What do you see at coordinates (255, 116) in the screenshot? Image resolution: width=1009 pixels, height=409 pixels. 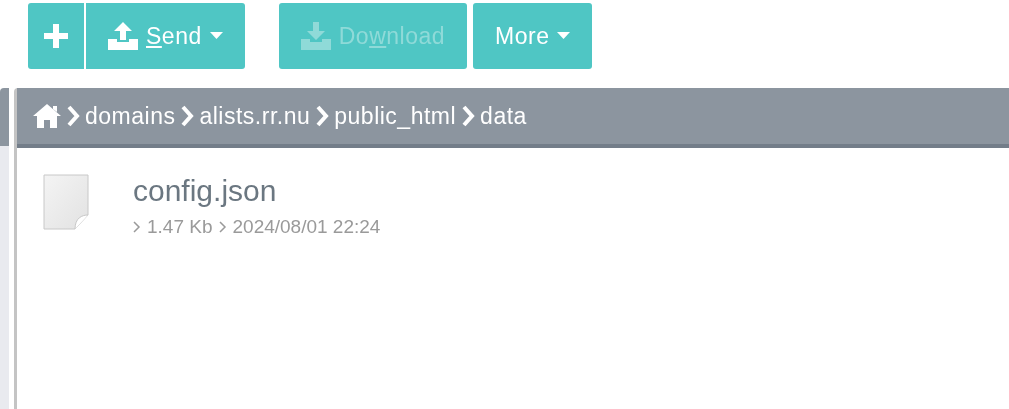 I see `breadcrumb-link: alists.rr.nu` at bounding box center [255, 116].